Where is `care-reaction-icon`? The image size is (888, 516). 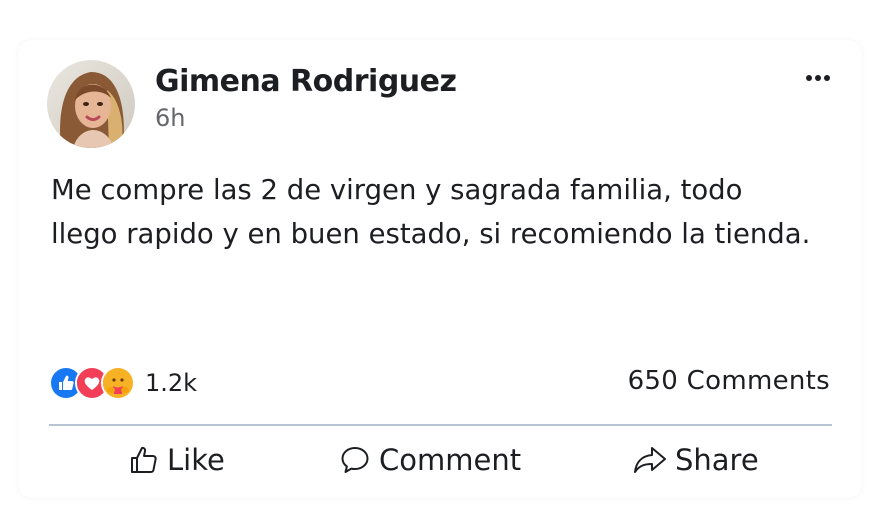 care-reaction-icon is located at coordinates (118, 383).